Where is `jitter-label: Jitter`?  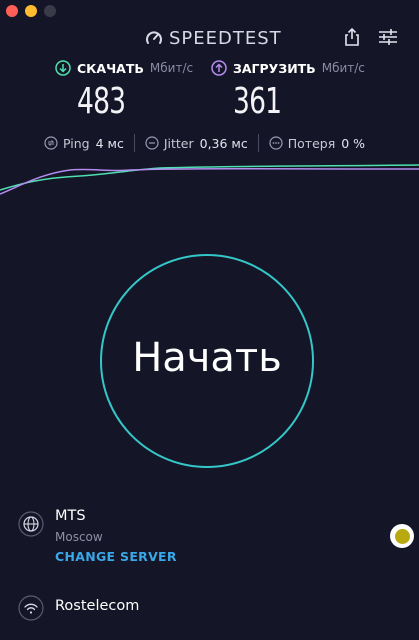
jitter-label: Jitter is located at coordinates (178, 143).